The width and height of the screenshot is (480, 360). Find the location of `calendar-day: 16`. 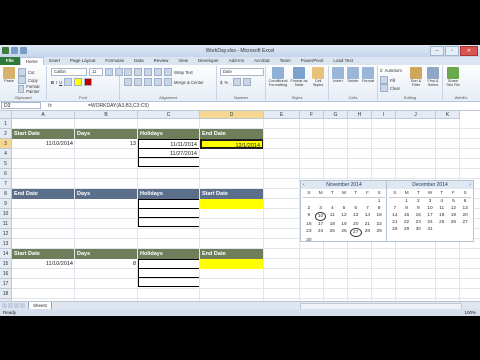

calendar-day: 16 is located at coordinates (309, 224).